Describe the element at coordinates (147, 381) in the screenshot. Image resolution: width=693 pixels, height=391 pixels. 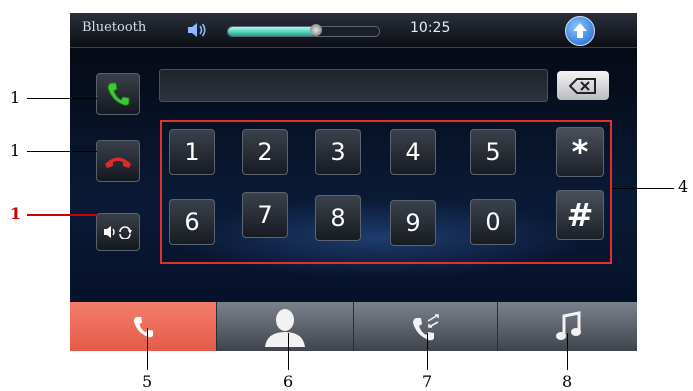
I see `callout-label-5: 5` at that location.